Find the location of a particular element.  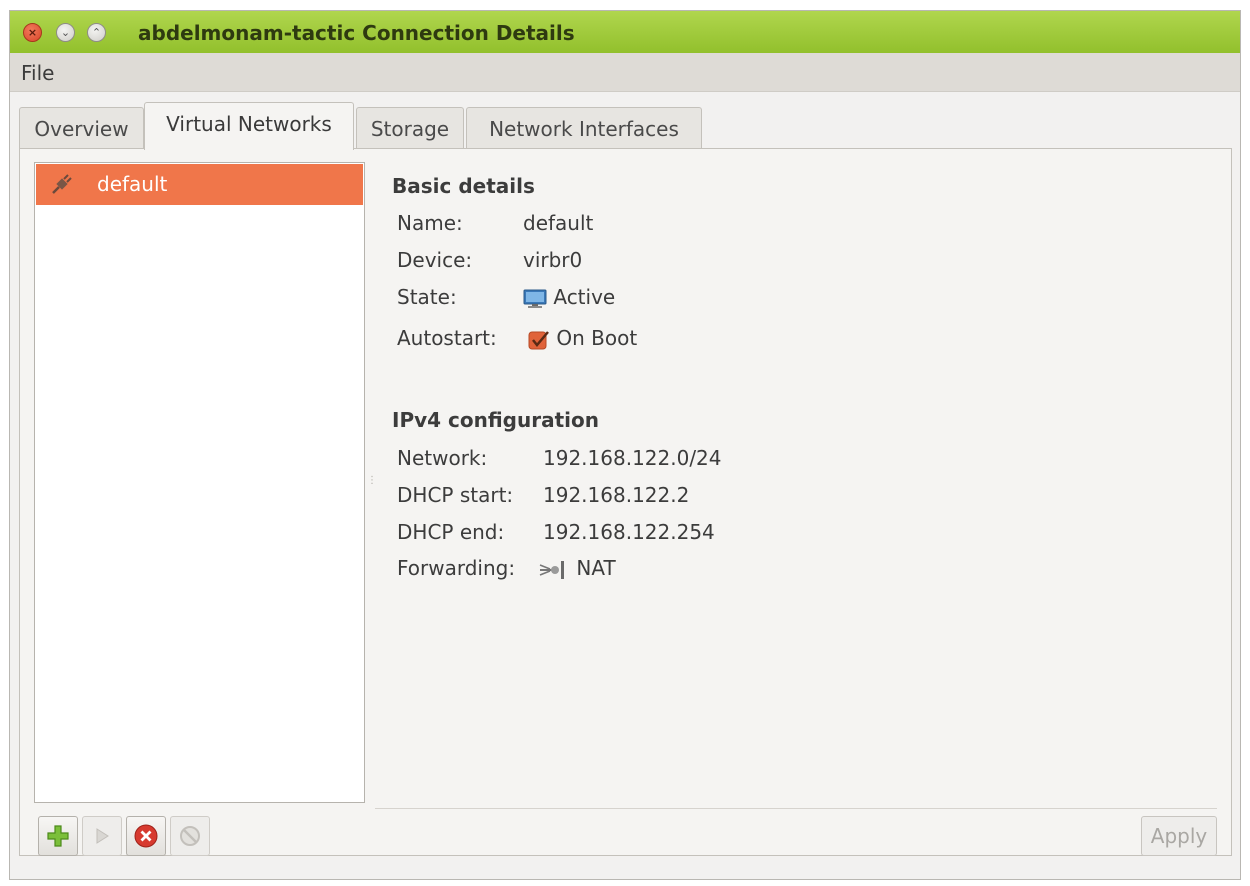

close-icon: × is located at coordinates (32, 32).